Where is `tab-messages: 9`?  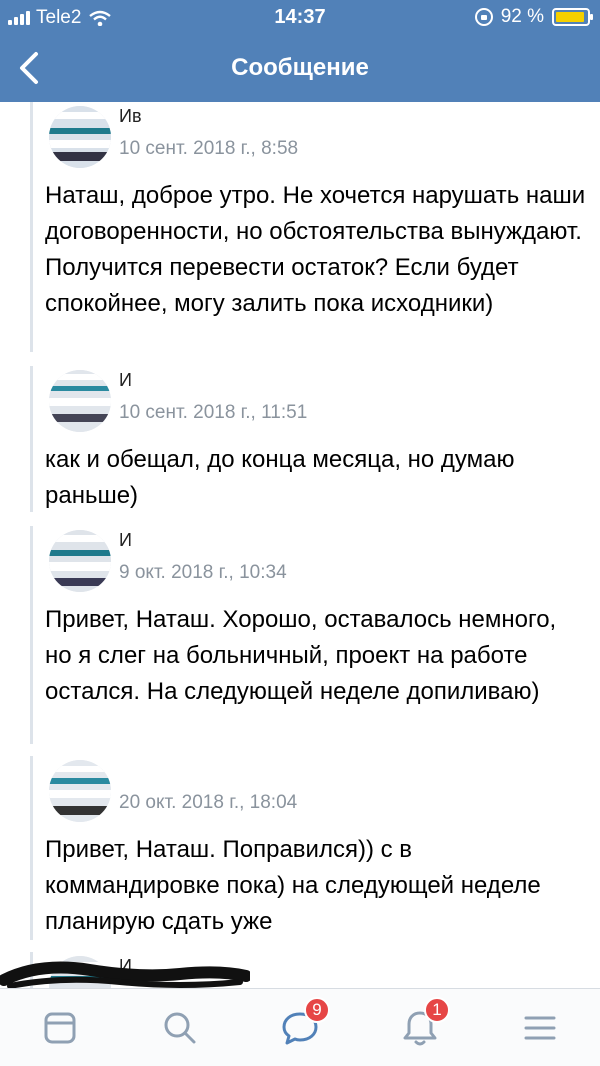
tab-messages: 9 is located at coordinates (300, 1025).